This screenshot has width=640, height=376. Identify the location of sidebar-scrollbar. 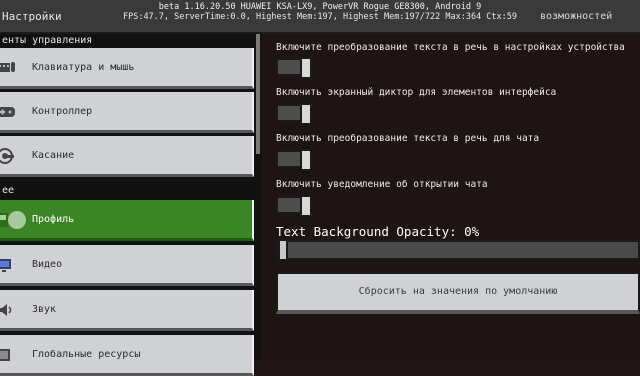
(258, 94).